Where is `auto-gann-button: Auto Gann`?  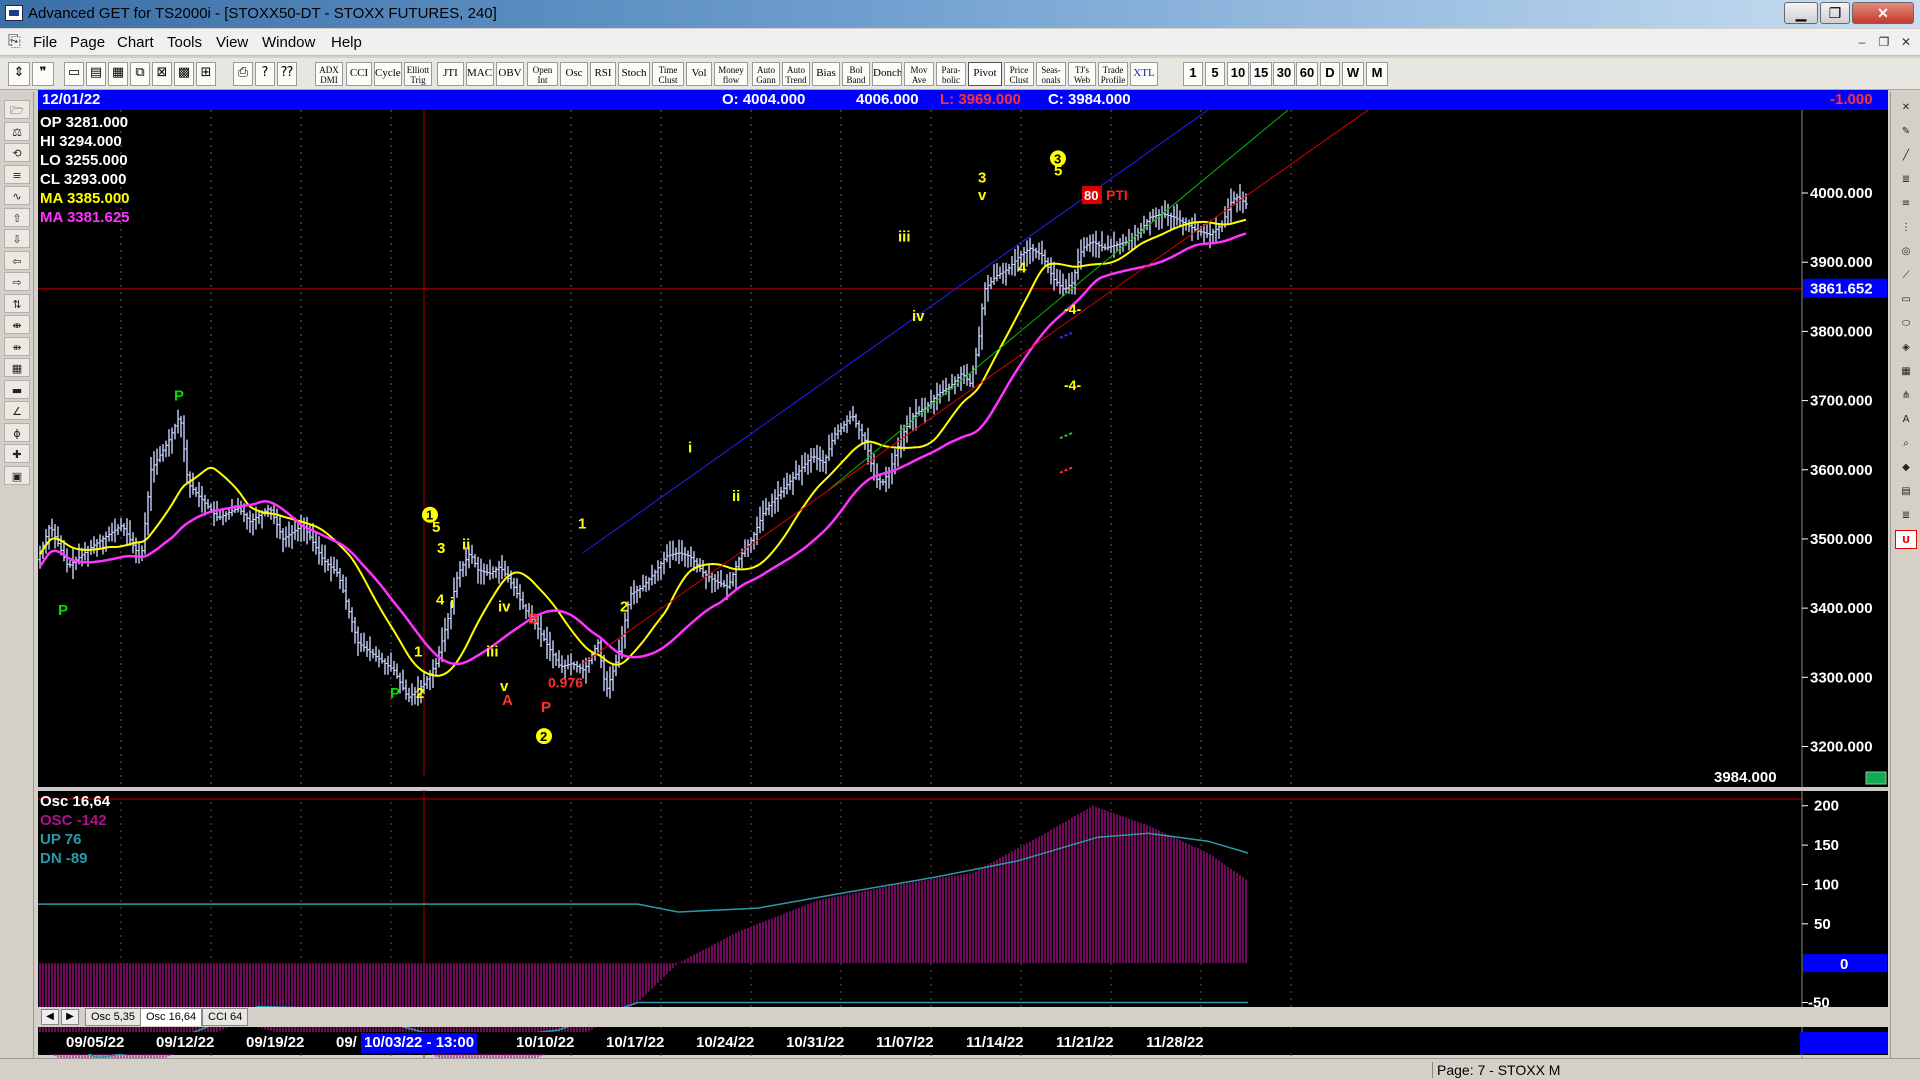
auto-gann-button: Auto Gann is located at coordinates (766, 74).